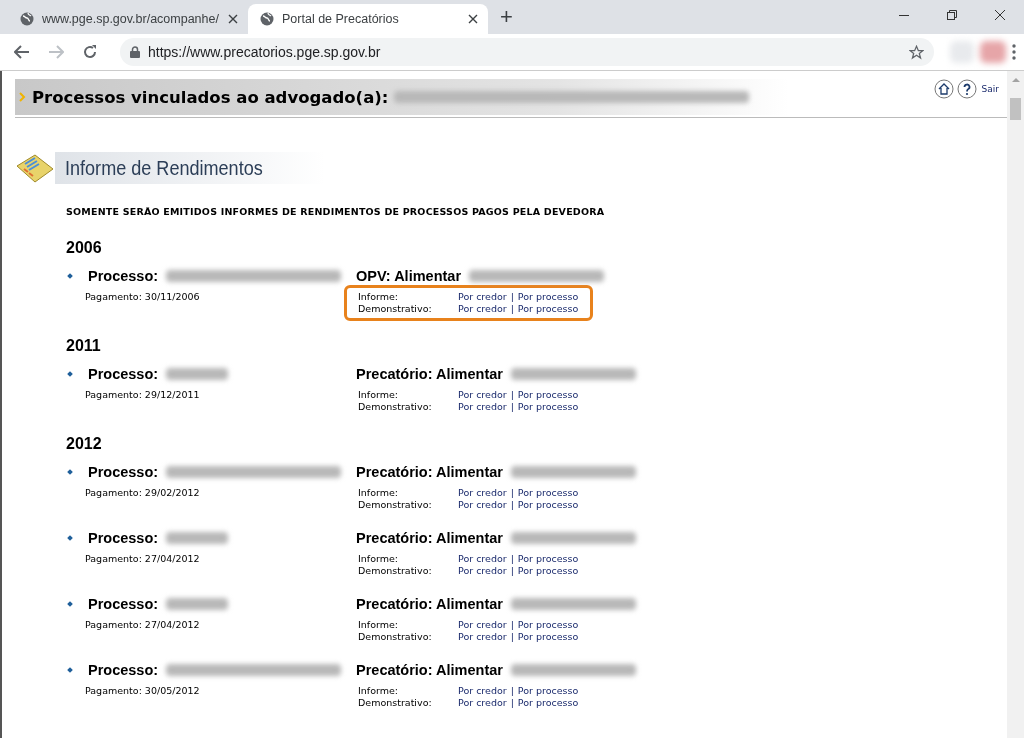 This screenshot has width=1024, height=738. I want to click on star-icon, so click(916, 52).